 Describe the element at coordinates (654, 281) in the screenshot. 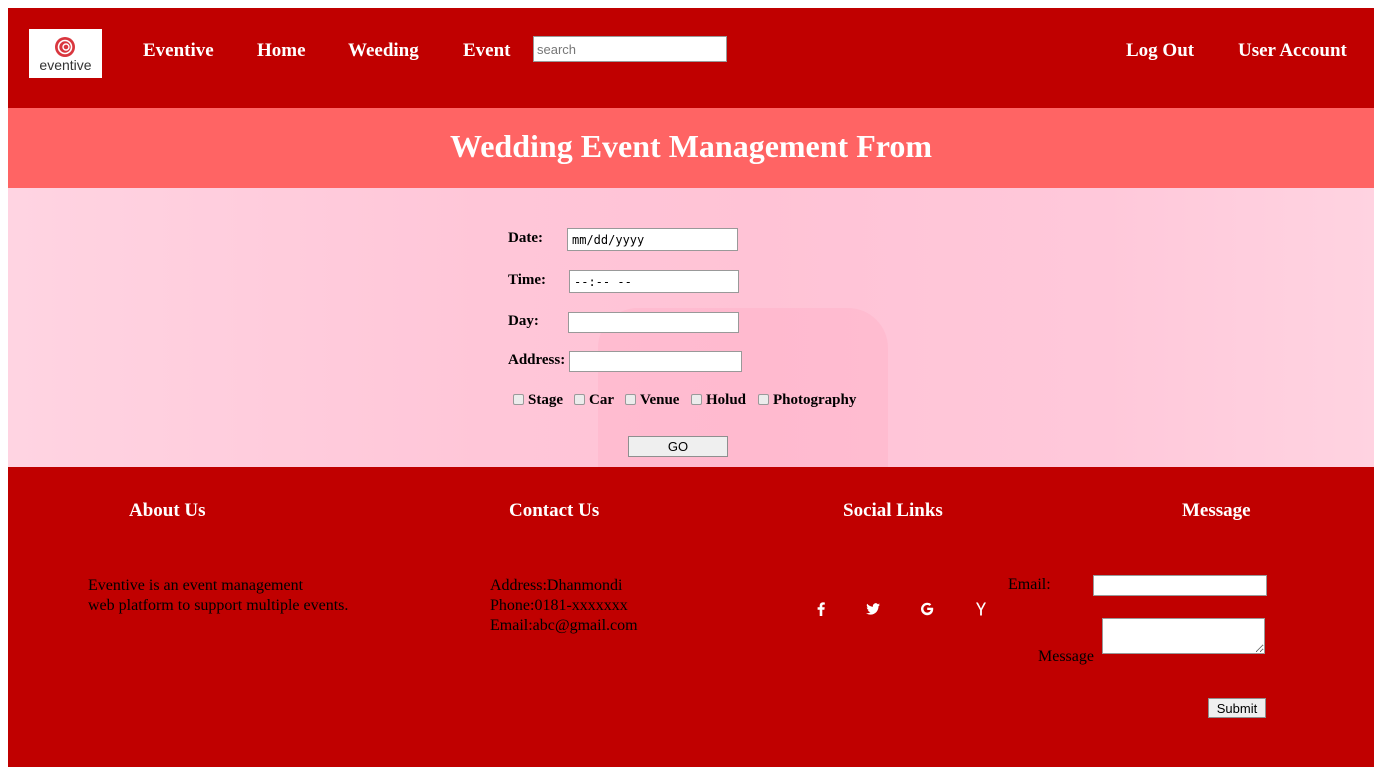

I see `time-input` at that location.